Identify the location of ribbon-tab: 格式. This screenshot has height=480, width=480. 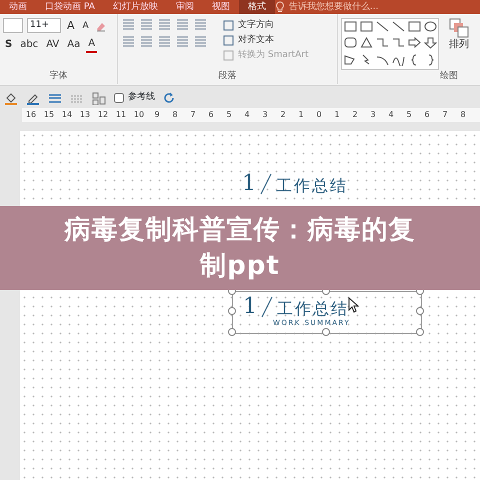
(256, 7).